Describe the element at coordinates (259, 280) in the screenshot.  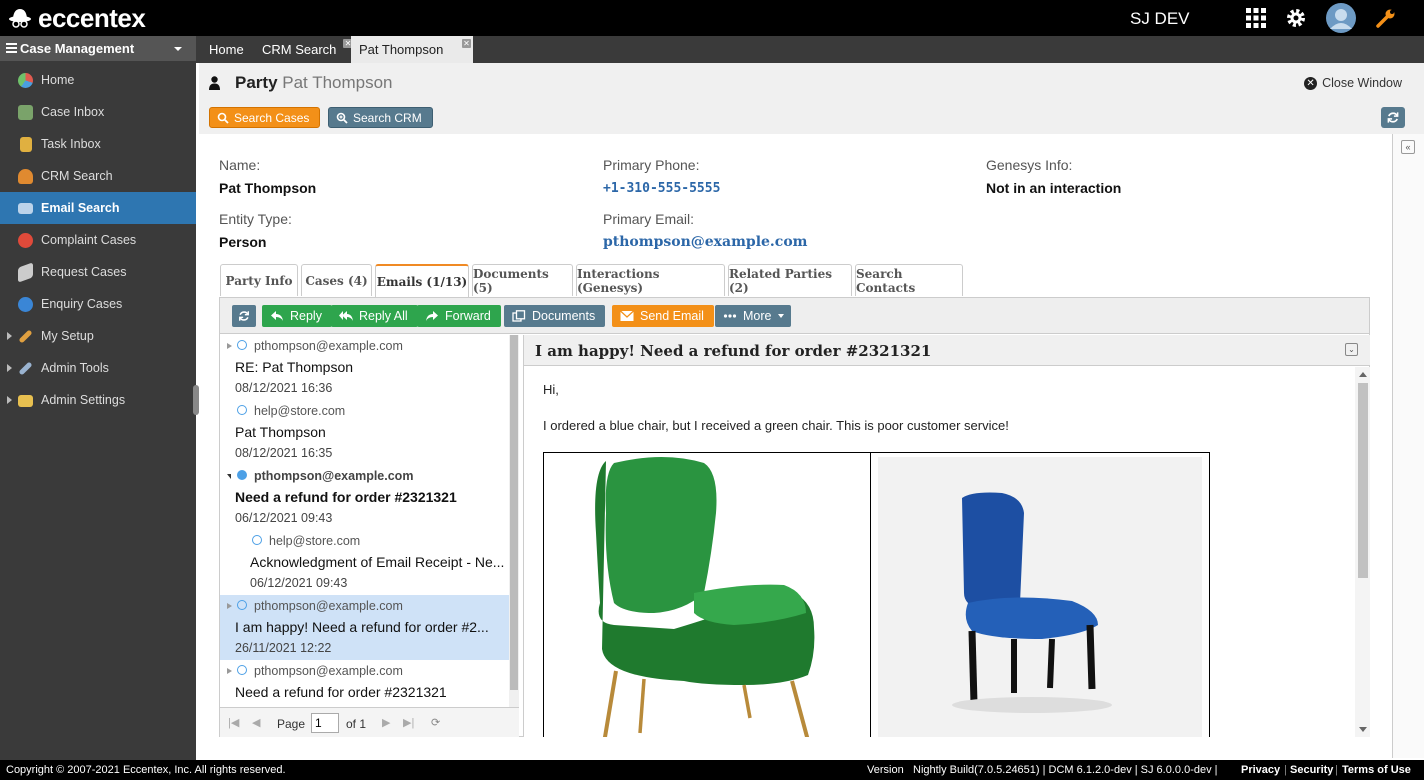
I see `tab-party-info: Party Info` at that location.